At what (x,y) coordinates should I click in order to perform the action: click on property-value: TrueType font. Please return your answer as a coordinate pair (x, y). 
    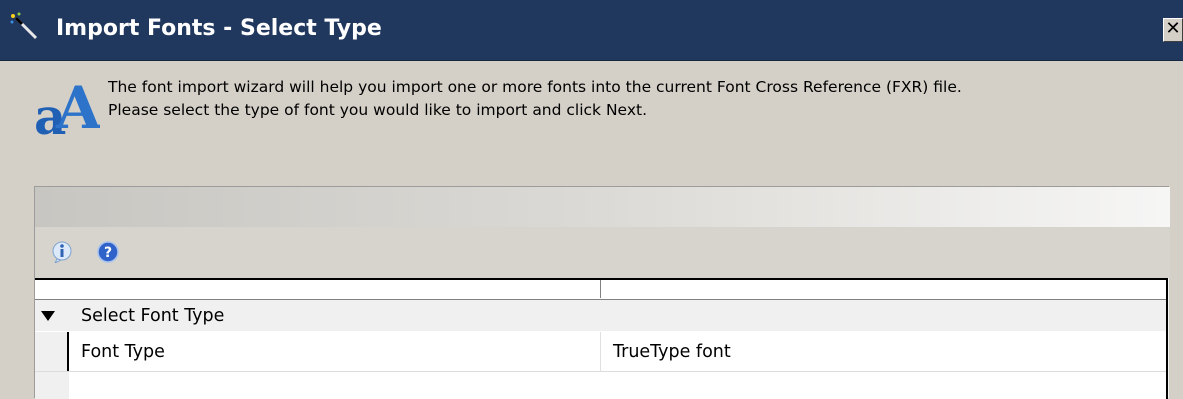
    Looking at the image, I should click on (672, 352).